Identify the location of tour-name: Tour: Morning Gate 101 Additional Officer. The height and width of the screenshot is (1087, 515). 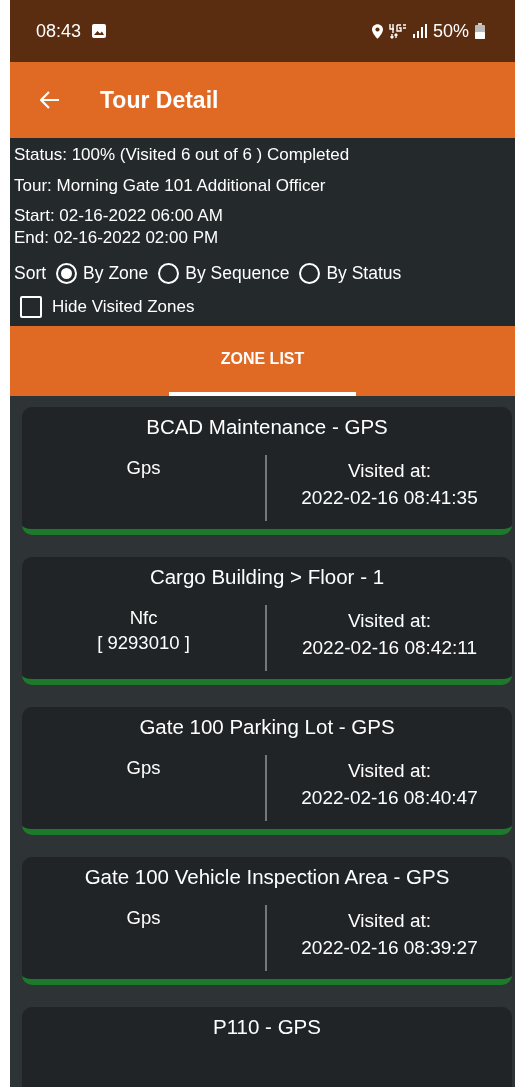
(170, 186).